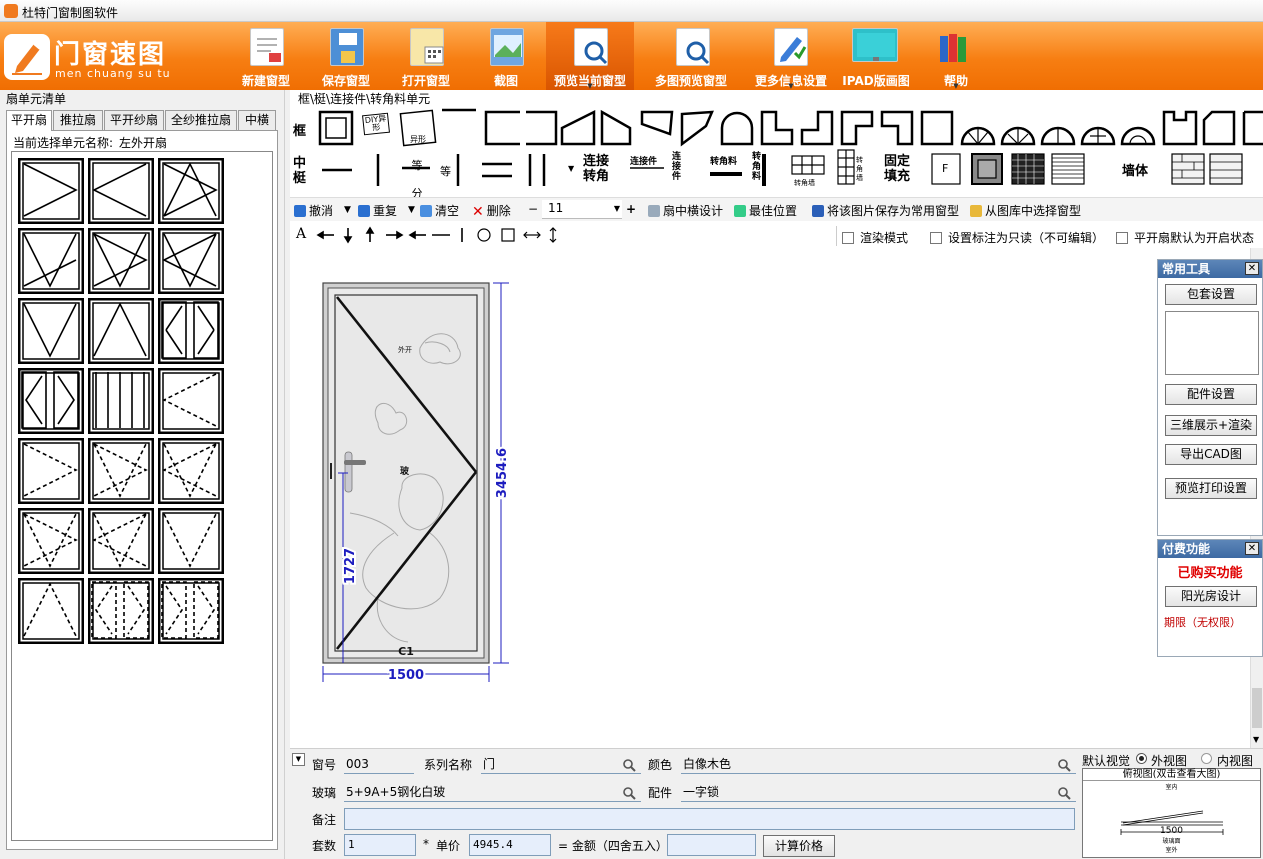 This screenshot has height=859, width=1263. What do you see at coordinates (1141, 758) in the screenshot?
I see `outer-view-radio` at bounding box center [1141, 758].